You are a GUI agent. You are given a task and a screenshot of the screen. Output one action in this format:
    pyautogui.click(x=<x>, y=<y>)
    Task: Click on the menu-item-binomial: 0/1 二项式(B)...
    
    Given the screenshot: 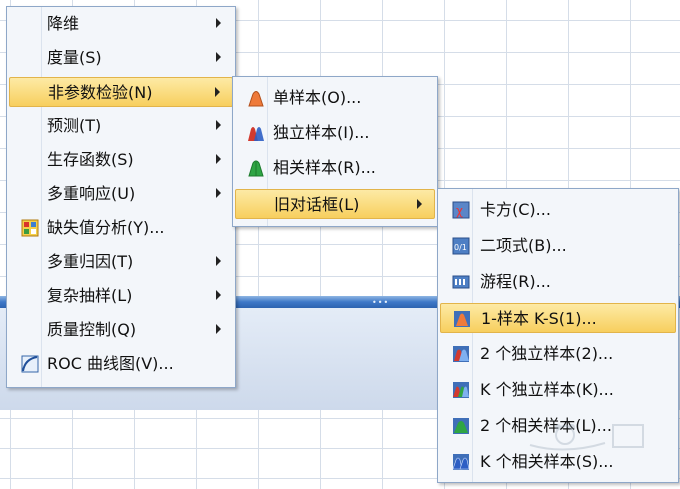 What is the action you would take?
    pyautogui.click(x=558, y=246)
    